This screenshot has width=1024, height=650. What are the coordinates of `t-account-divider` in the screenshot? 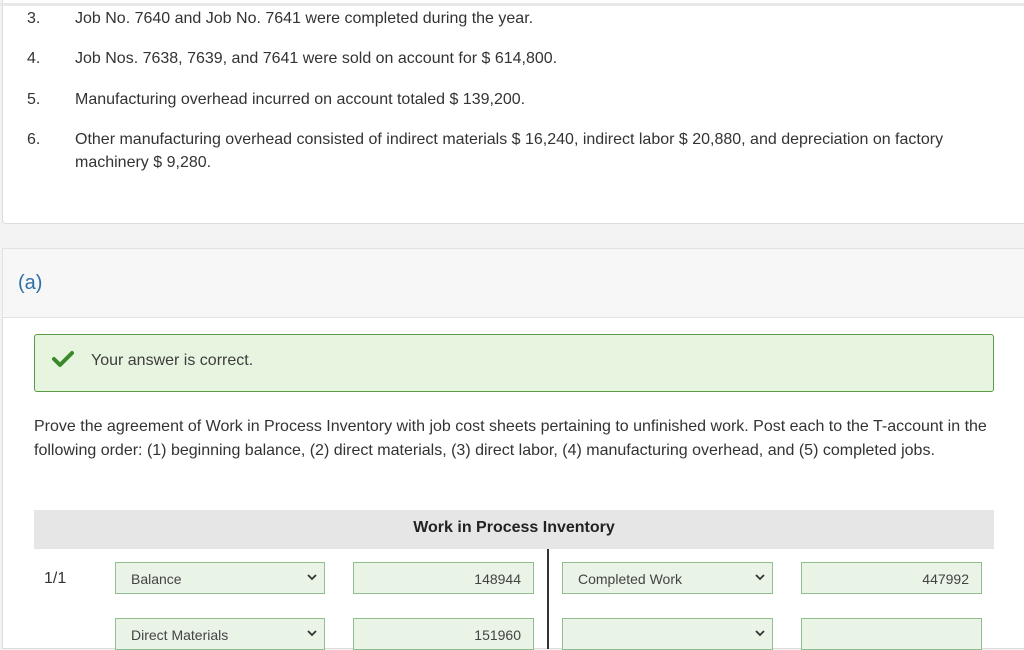 It's located at (548, 599).